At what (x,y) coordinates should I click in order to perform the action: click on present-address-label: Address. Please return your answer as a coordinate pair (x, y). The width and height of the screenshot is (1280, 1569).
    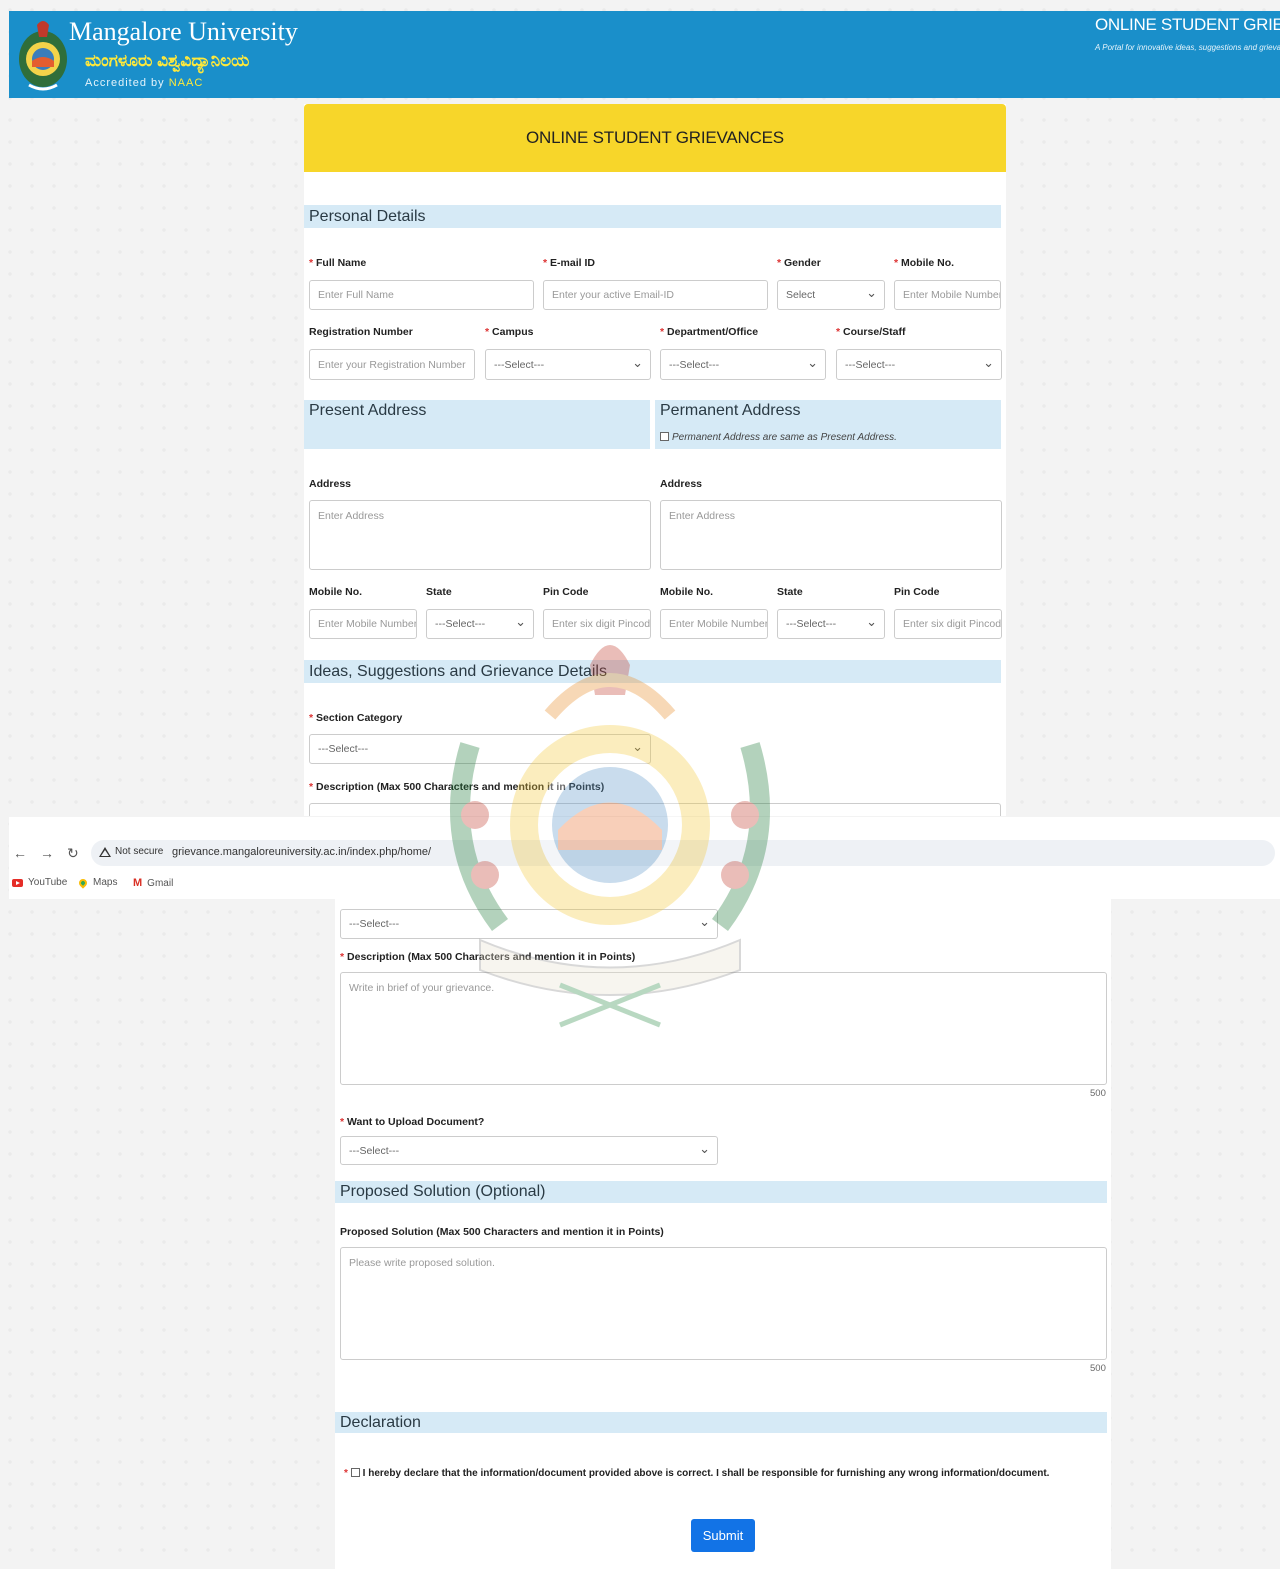
    Looking at the image, I should click on (330, 484).